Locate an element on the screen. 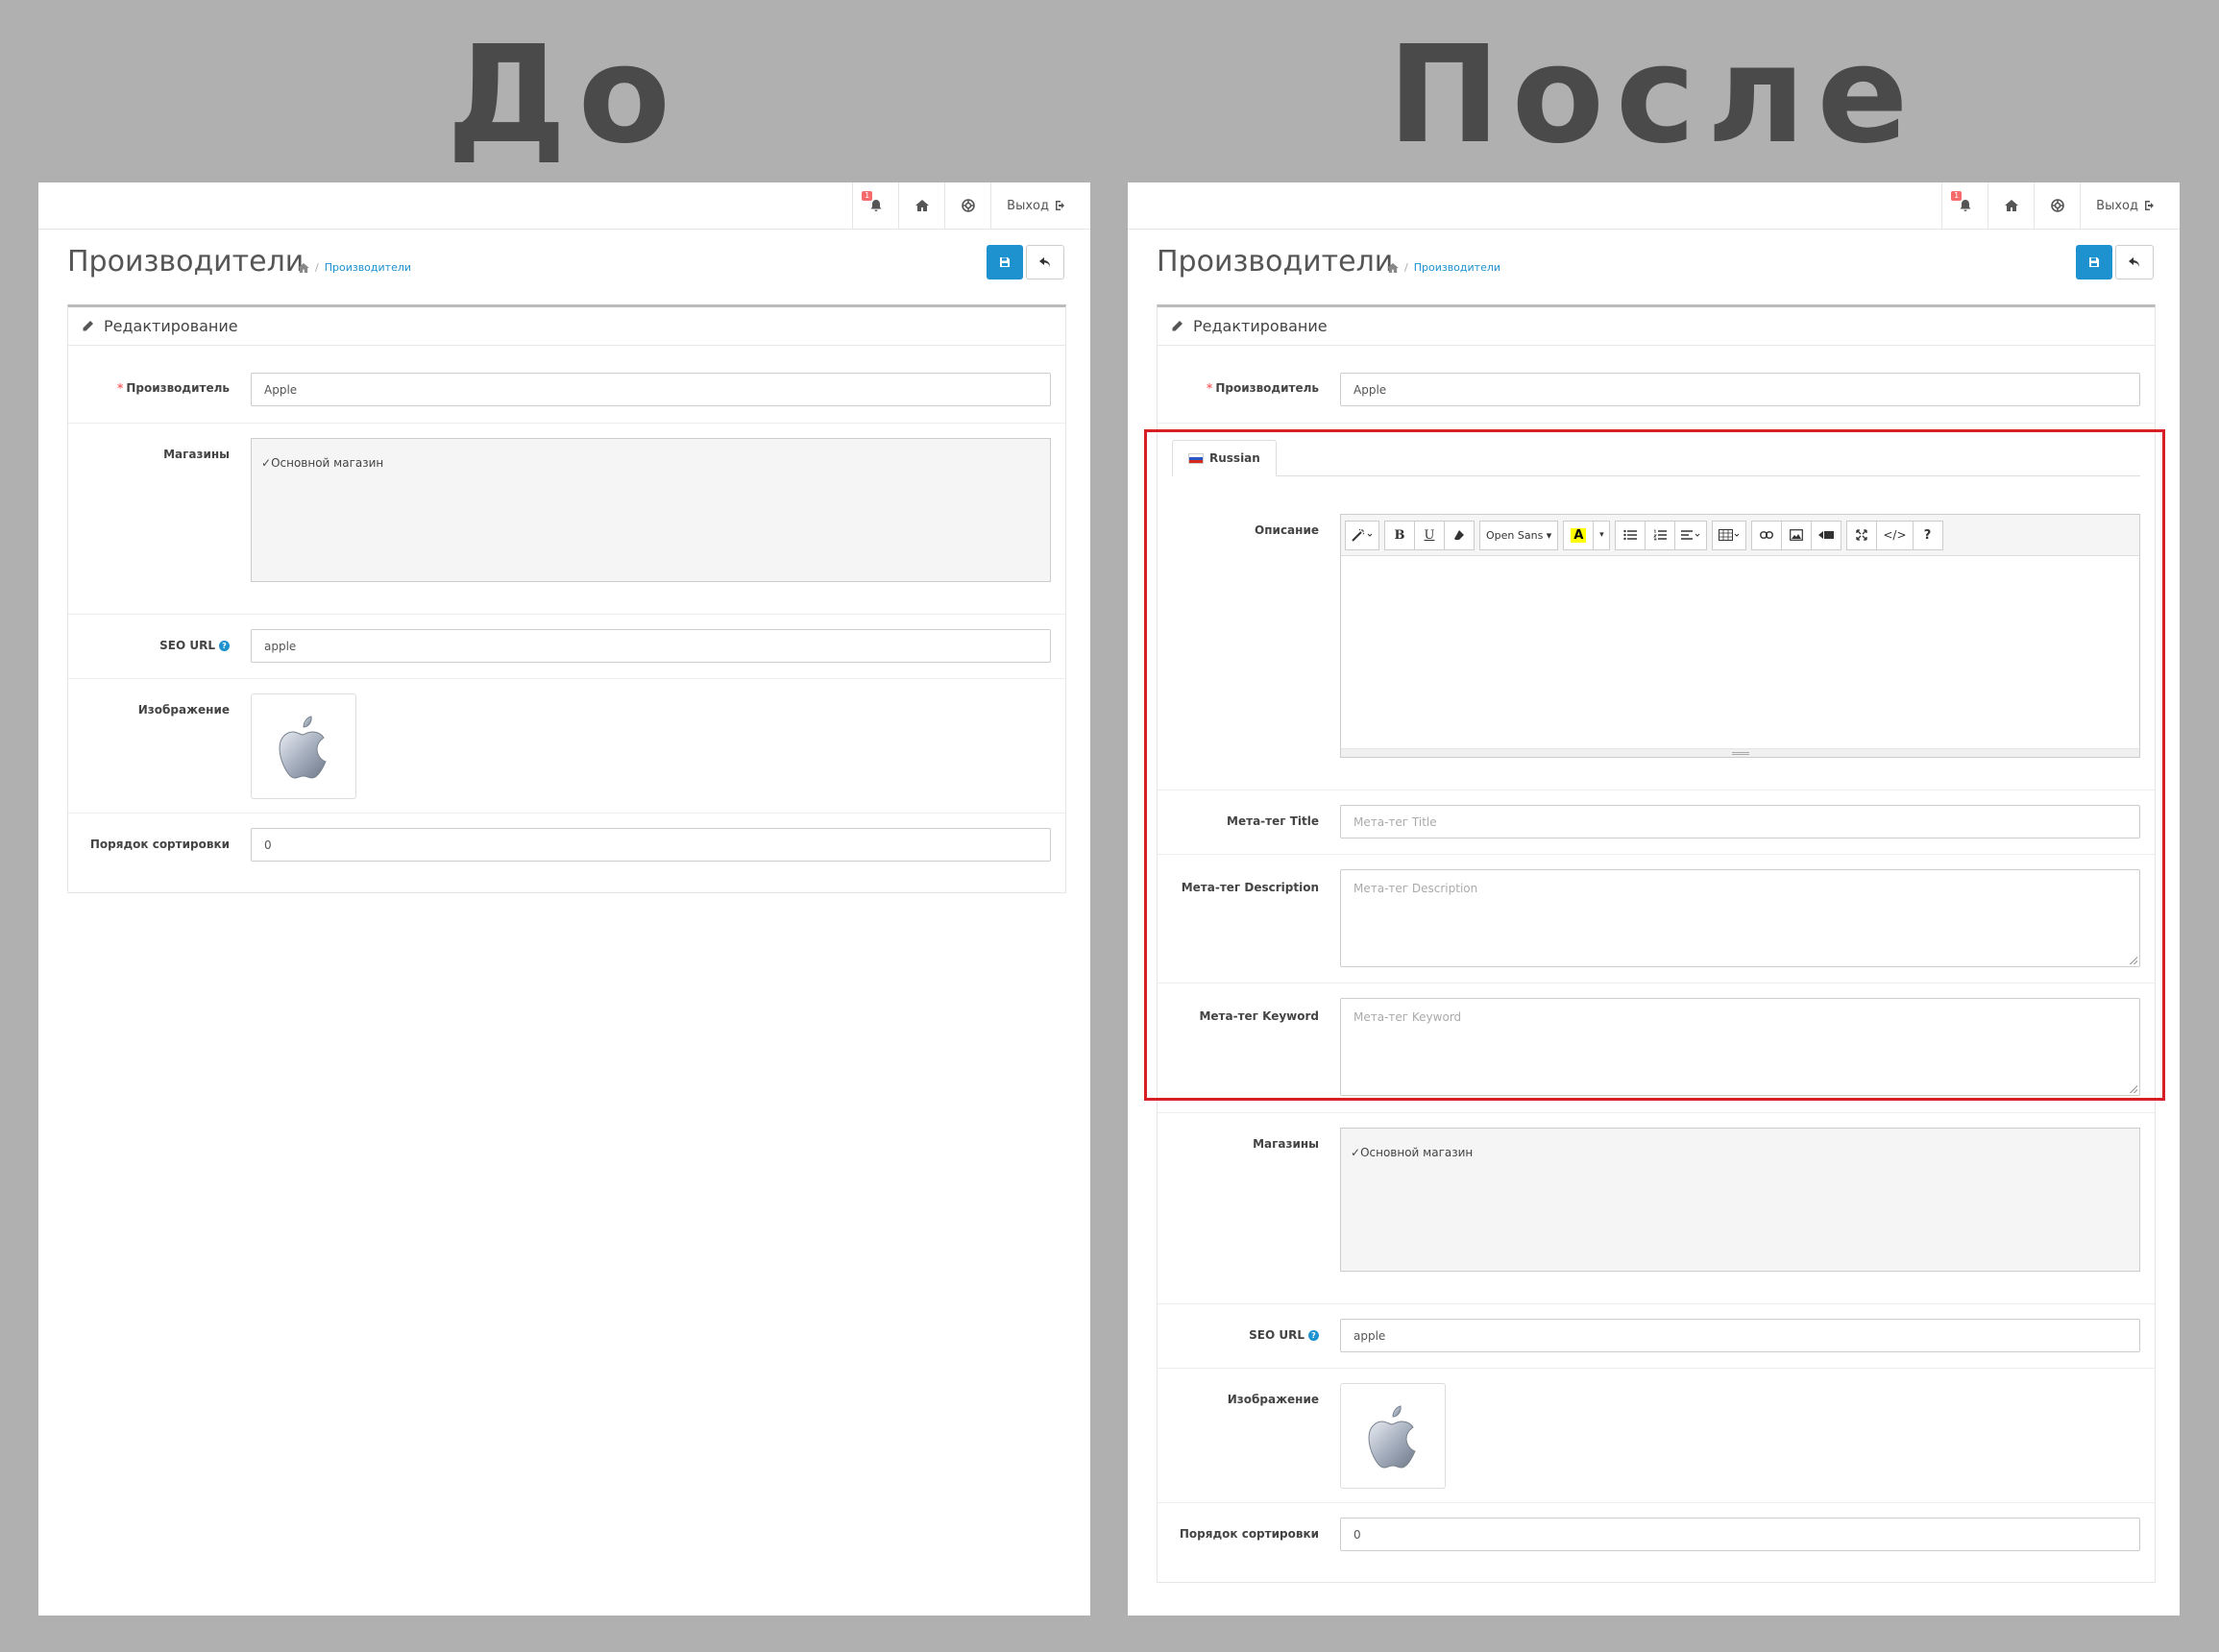 This screenshot has width=2219, height=1652. heading-after: После is located at coordinates (1653, 95).